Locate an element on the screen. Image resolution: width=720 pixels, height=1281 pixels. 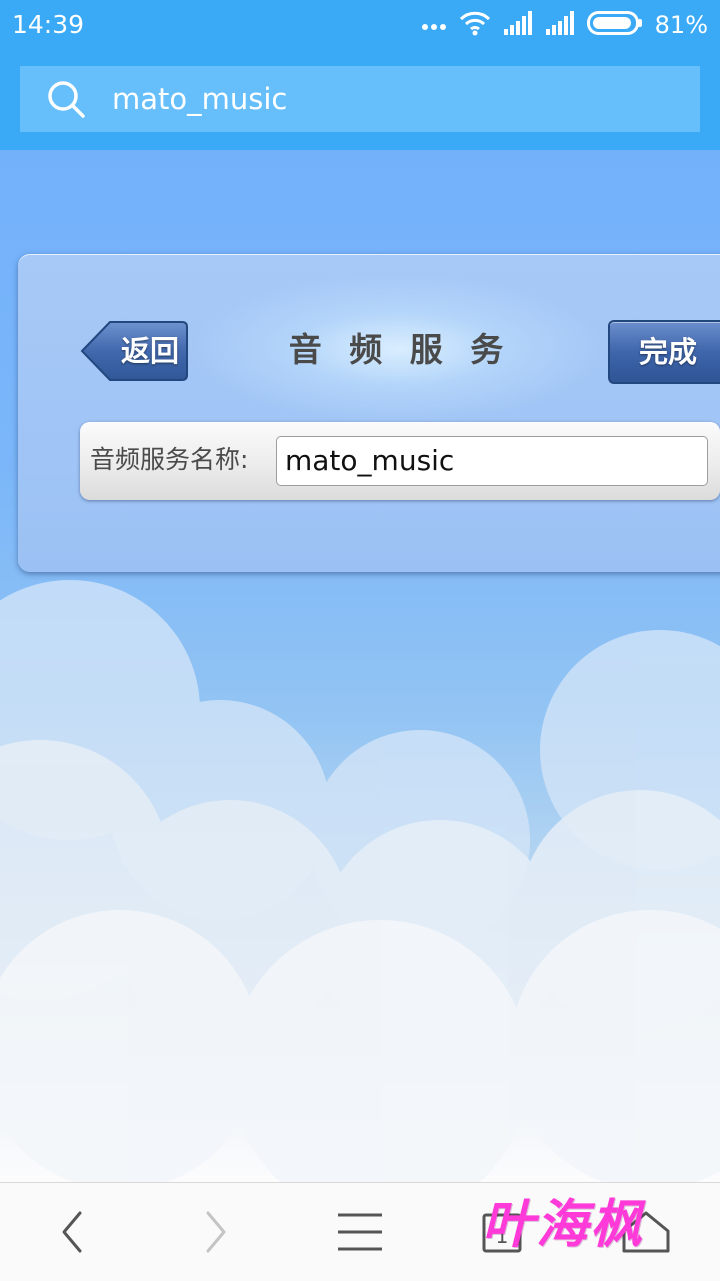
search-query: mato_music is located at coordinates (199, 99).